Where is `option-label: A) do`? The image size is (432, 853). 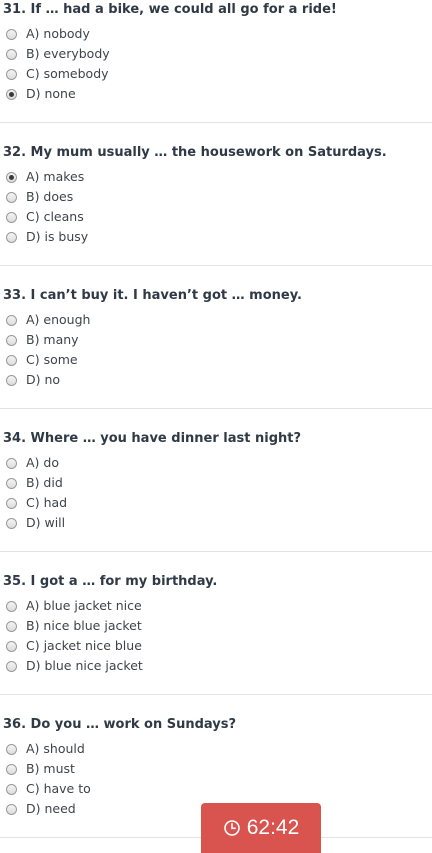 option-label: A) do is located at coordinates (42, 462).